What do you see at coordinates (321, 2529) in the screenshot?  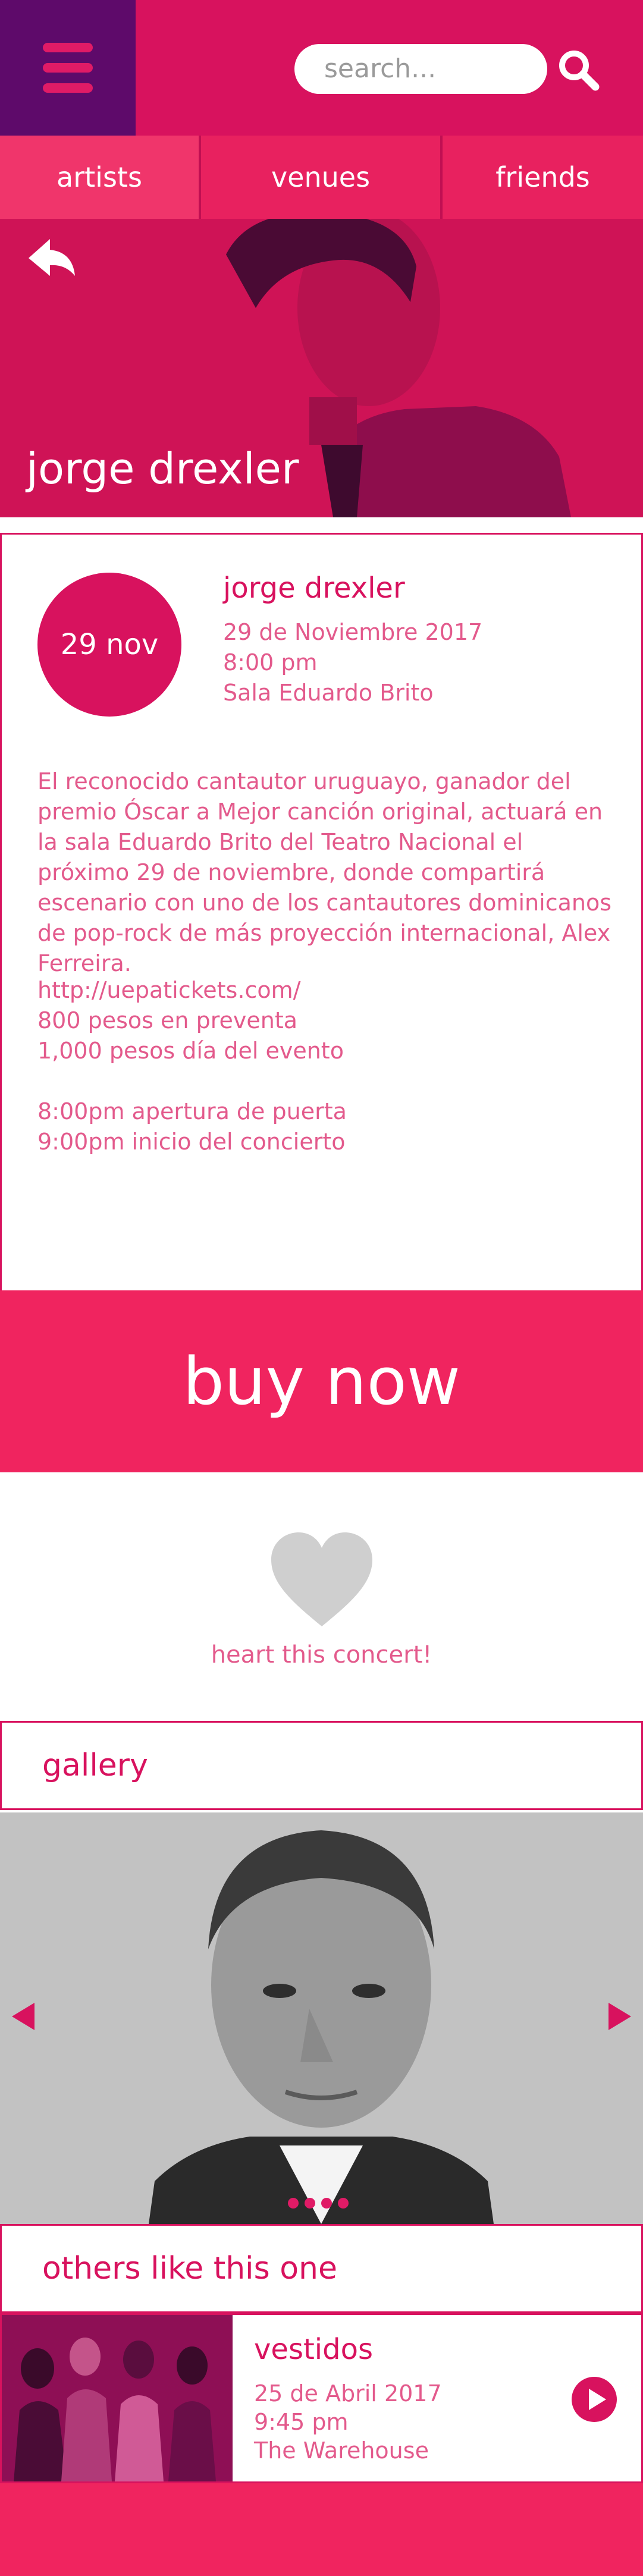 I see `footer-bar` at bounding box center [321, 2529].